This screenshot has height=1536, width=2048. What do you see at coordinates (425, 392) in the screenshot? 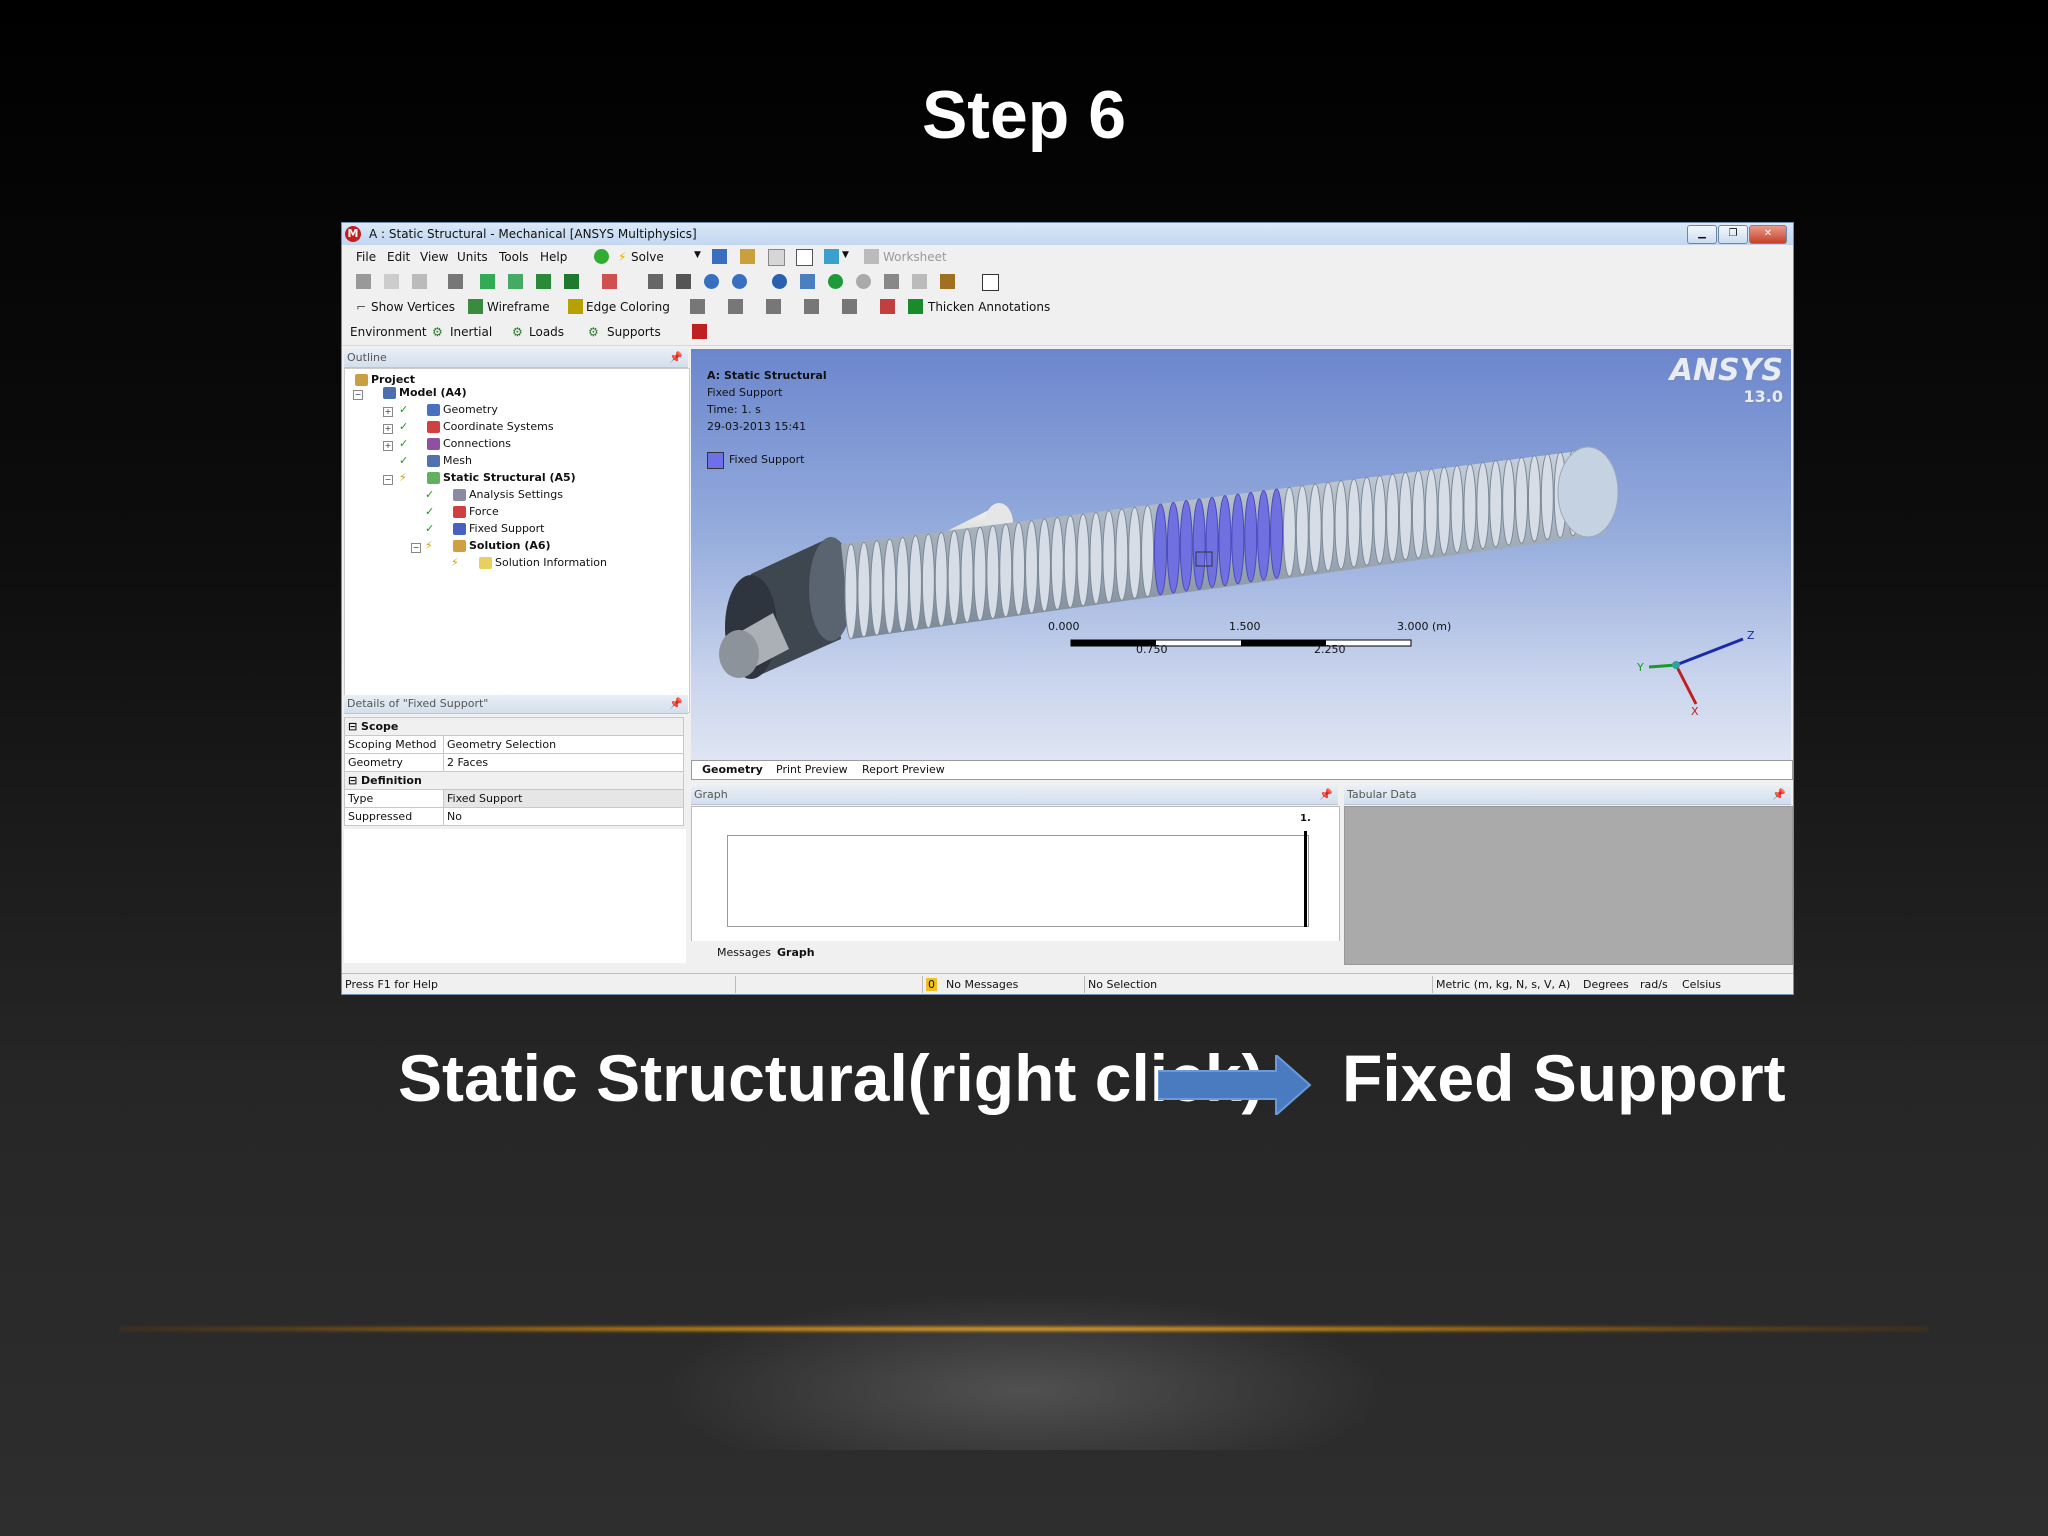
I see `tree-model: Model (A4)` at bounding box center [425, 392].